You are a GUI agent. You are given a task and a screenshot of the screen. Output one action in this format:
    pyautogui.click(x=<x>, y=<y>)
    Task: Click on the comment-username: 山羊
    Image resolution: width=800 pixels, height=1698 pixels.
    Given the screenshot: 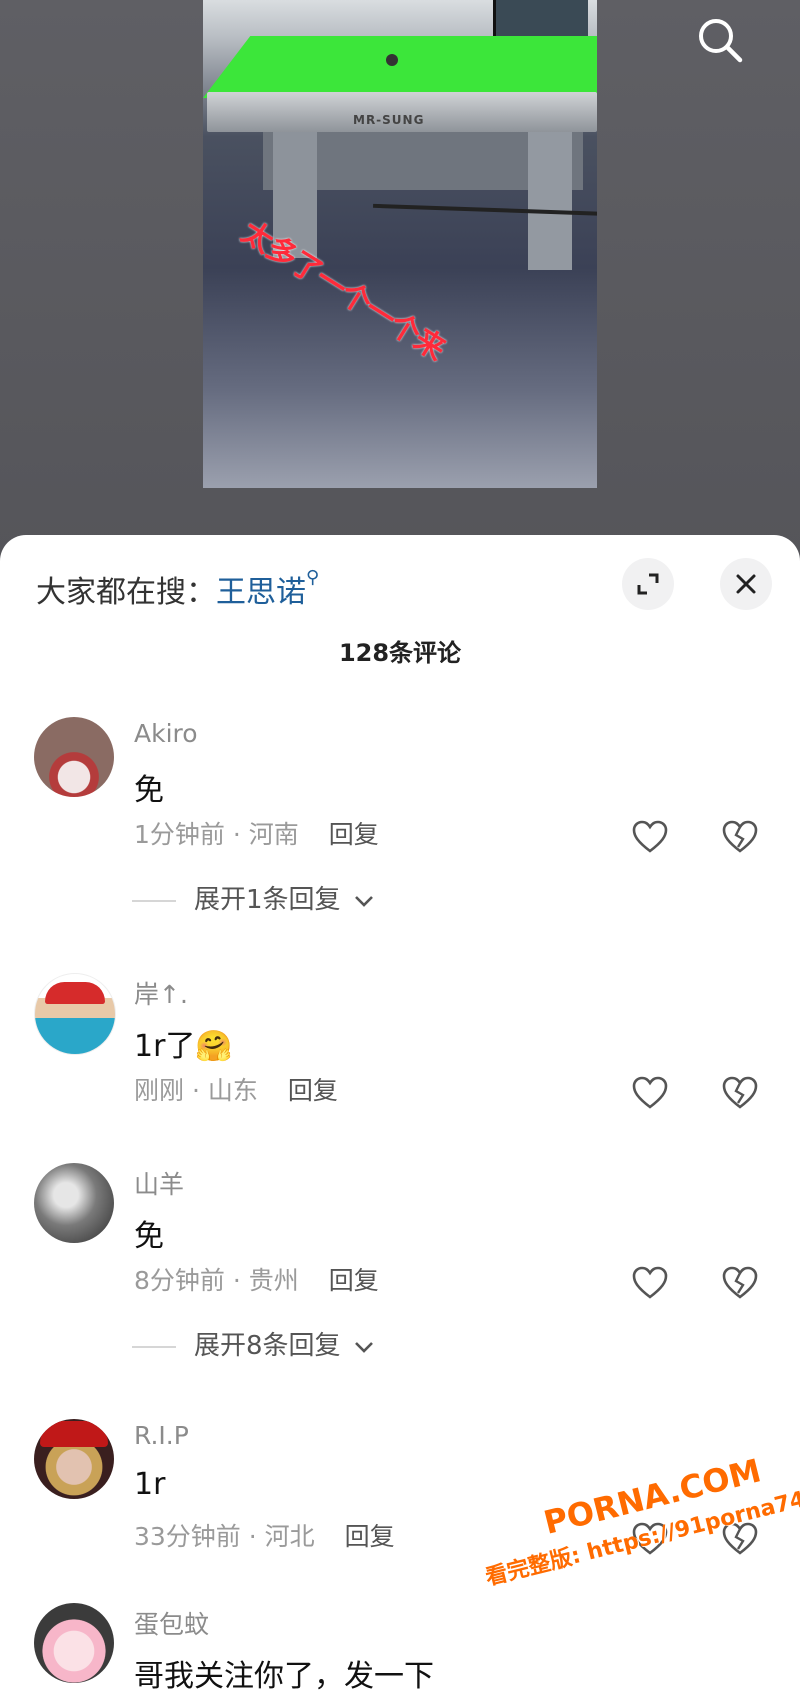 What is the action you would take?
    pyautogui.click(x=159, y=1183)
    